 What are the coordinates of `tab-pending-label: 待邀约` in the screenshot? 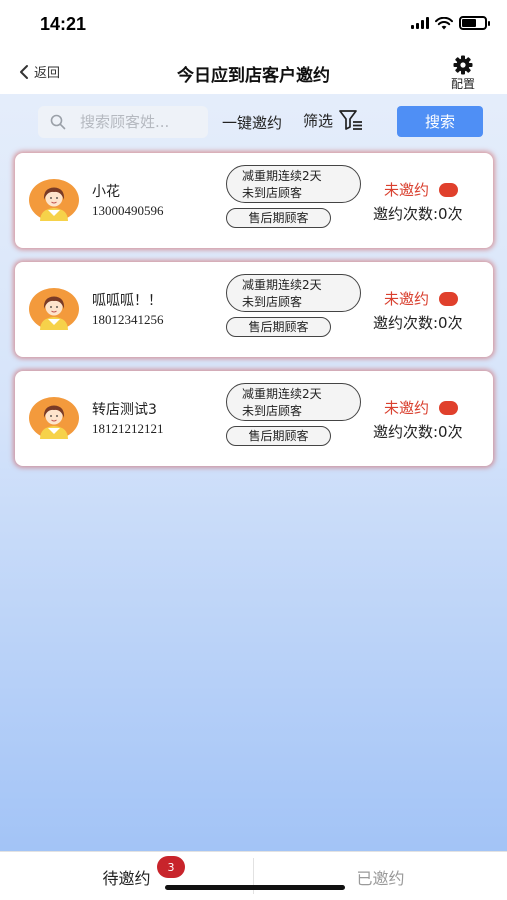 It's located at (126, 878).